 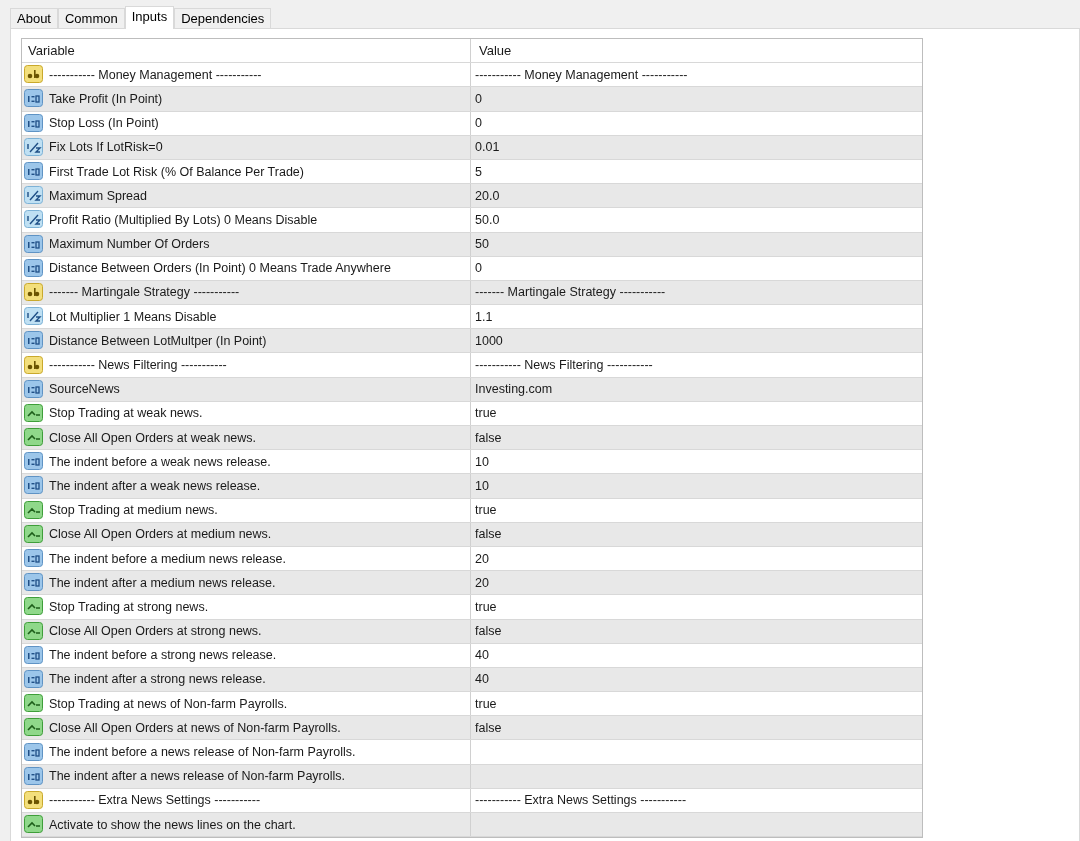 I want to click on tab: About, so click(x=34, y=18).